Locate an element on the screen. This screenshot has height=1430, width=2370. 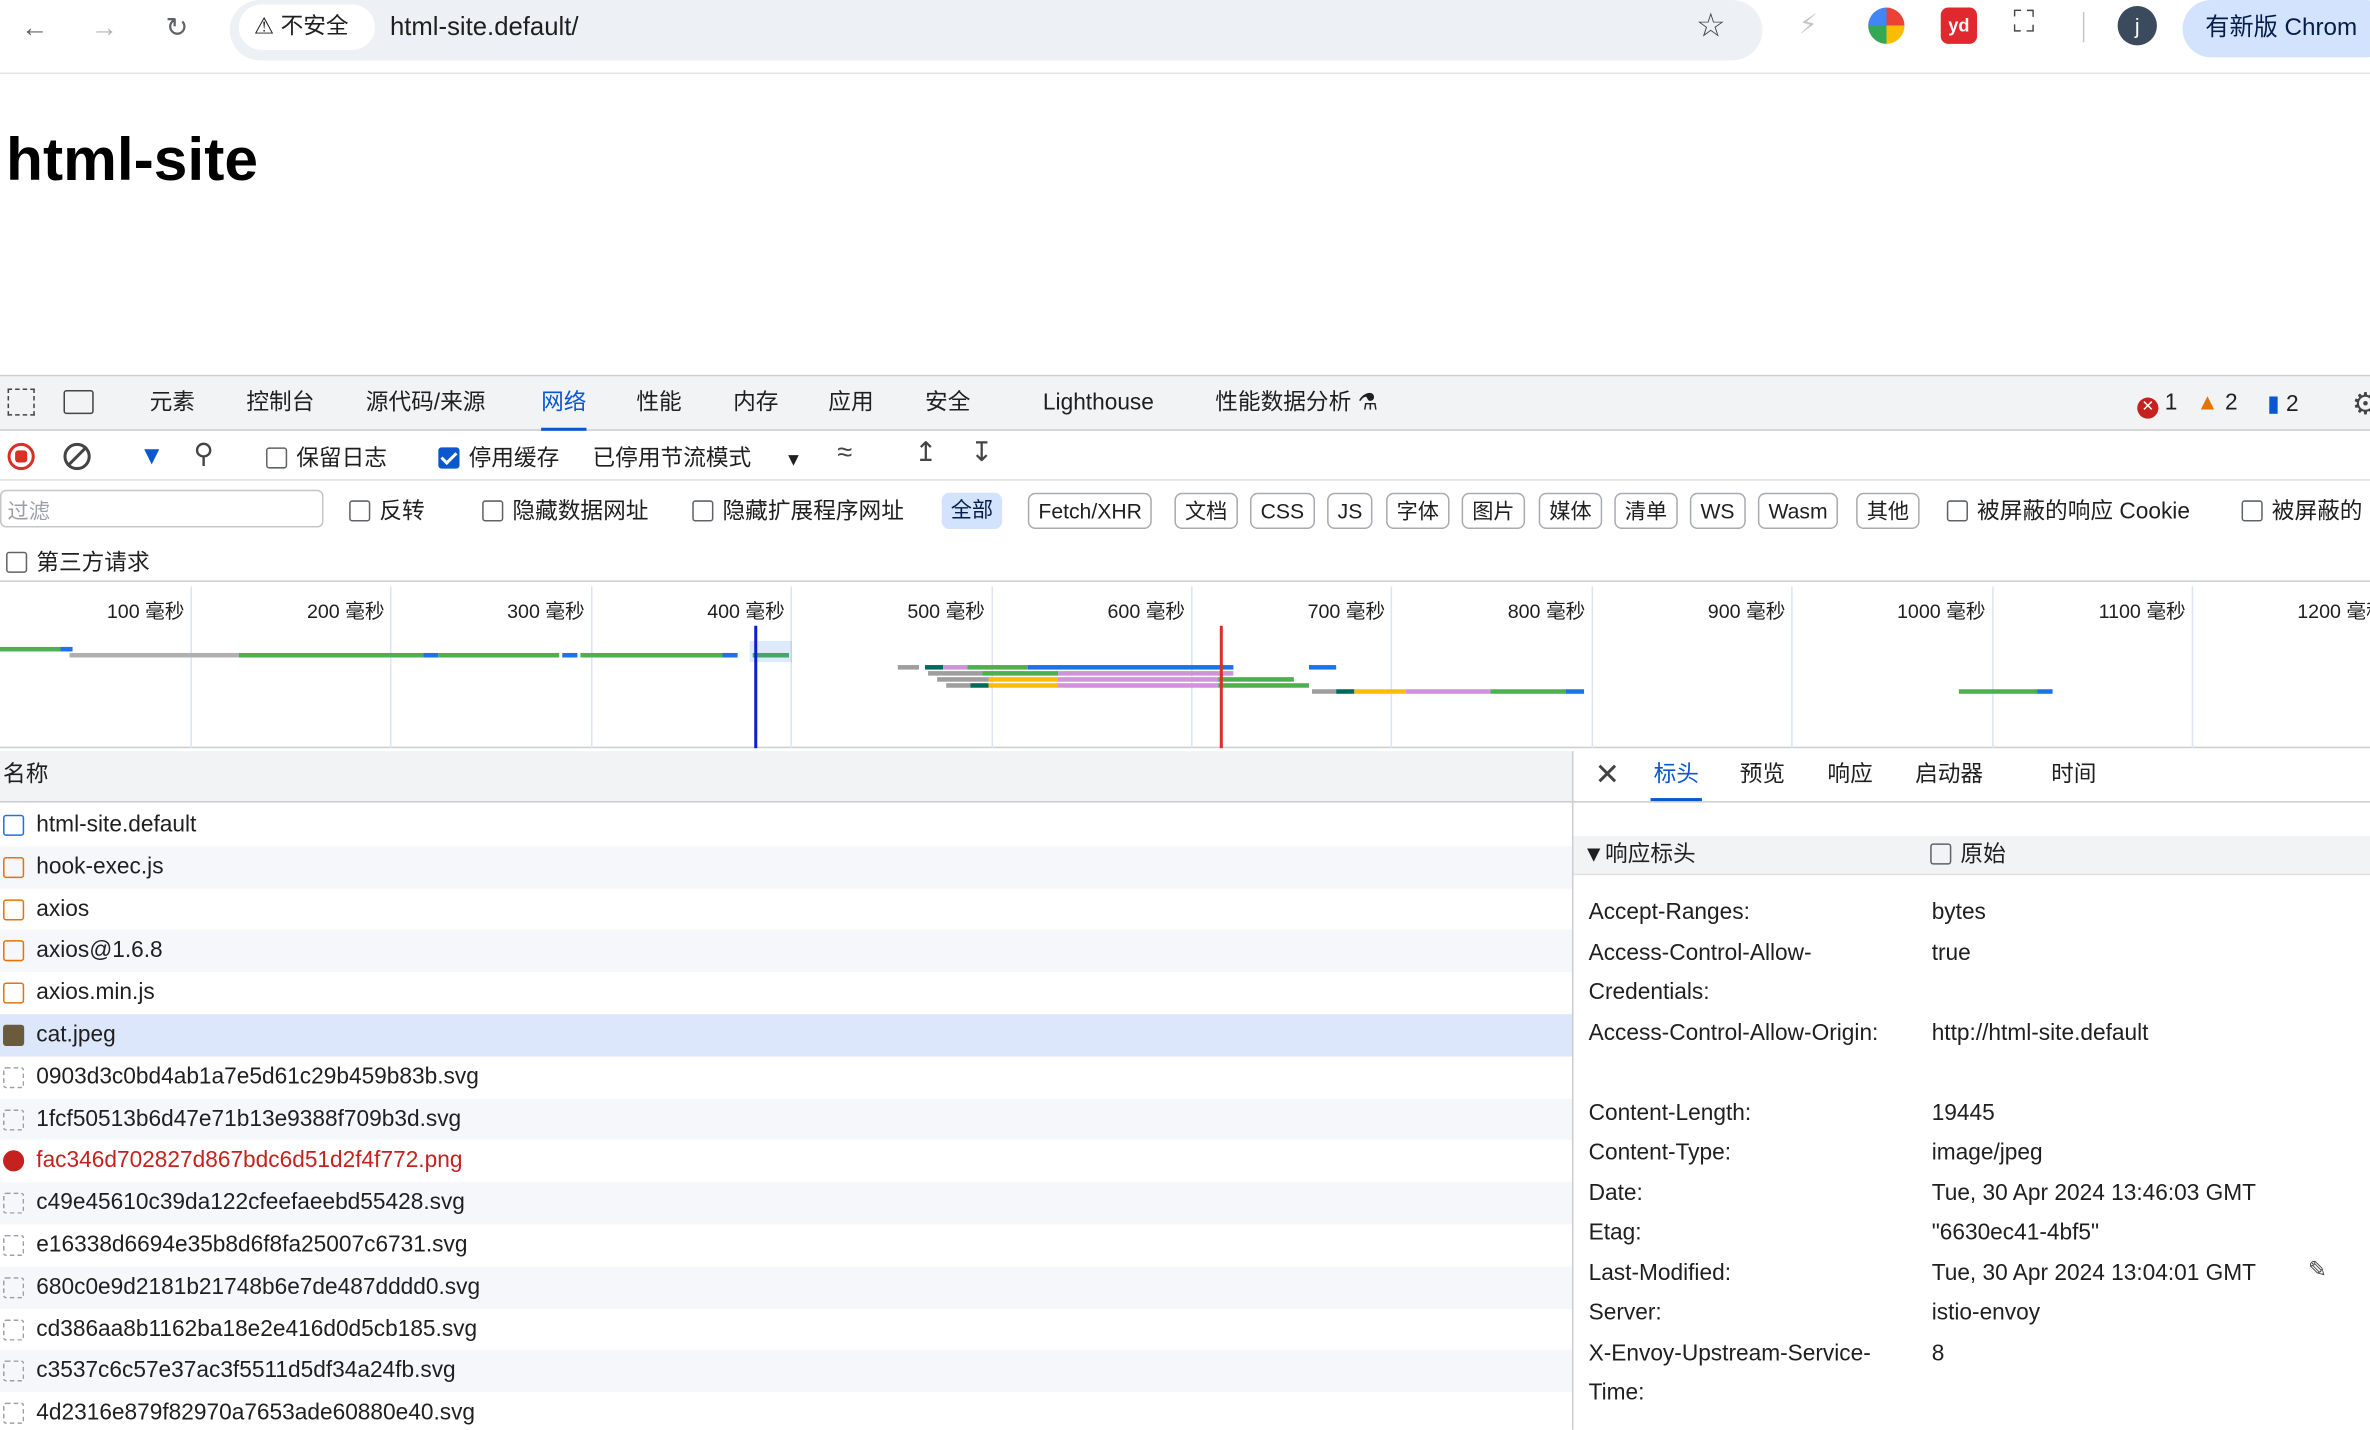
close-icon: ✕ is located at coordinates (1607, 776).